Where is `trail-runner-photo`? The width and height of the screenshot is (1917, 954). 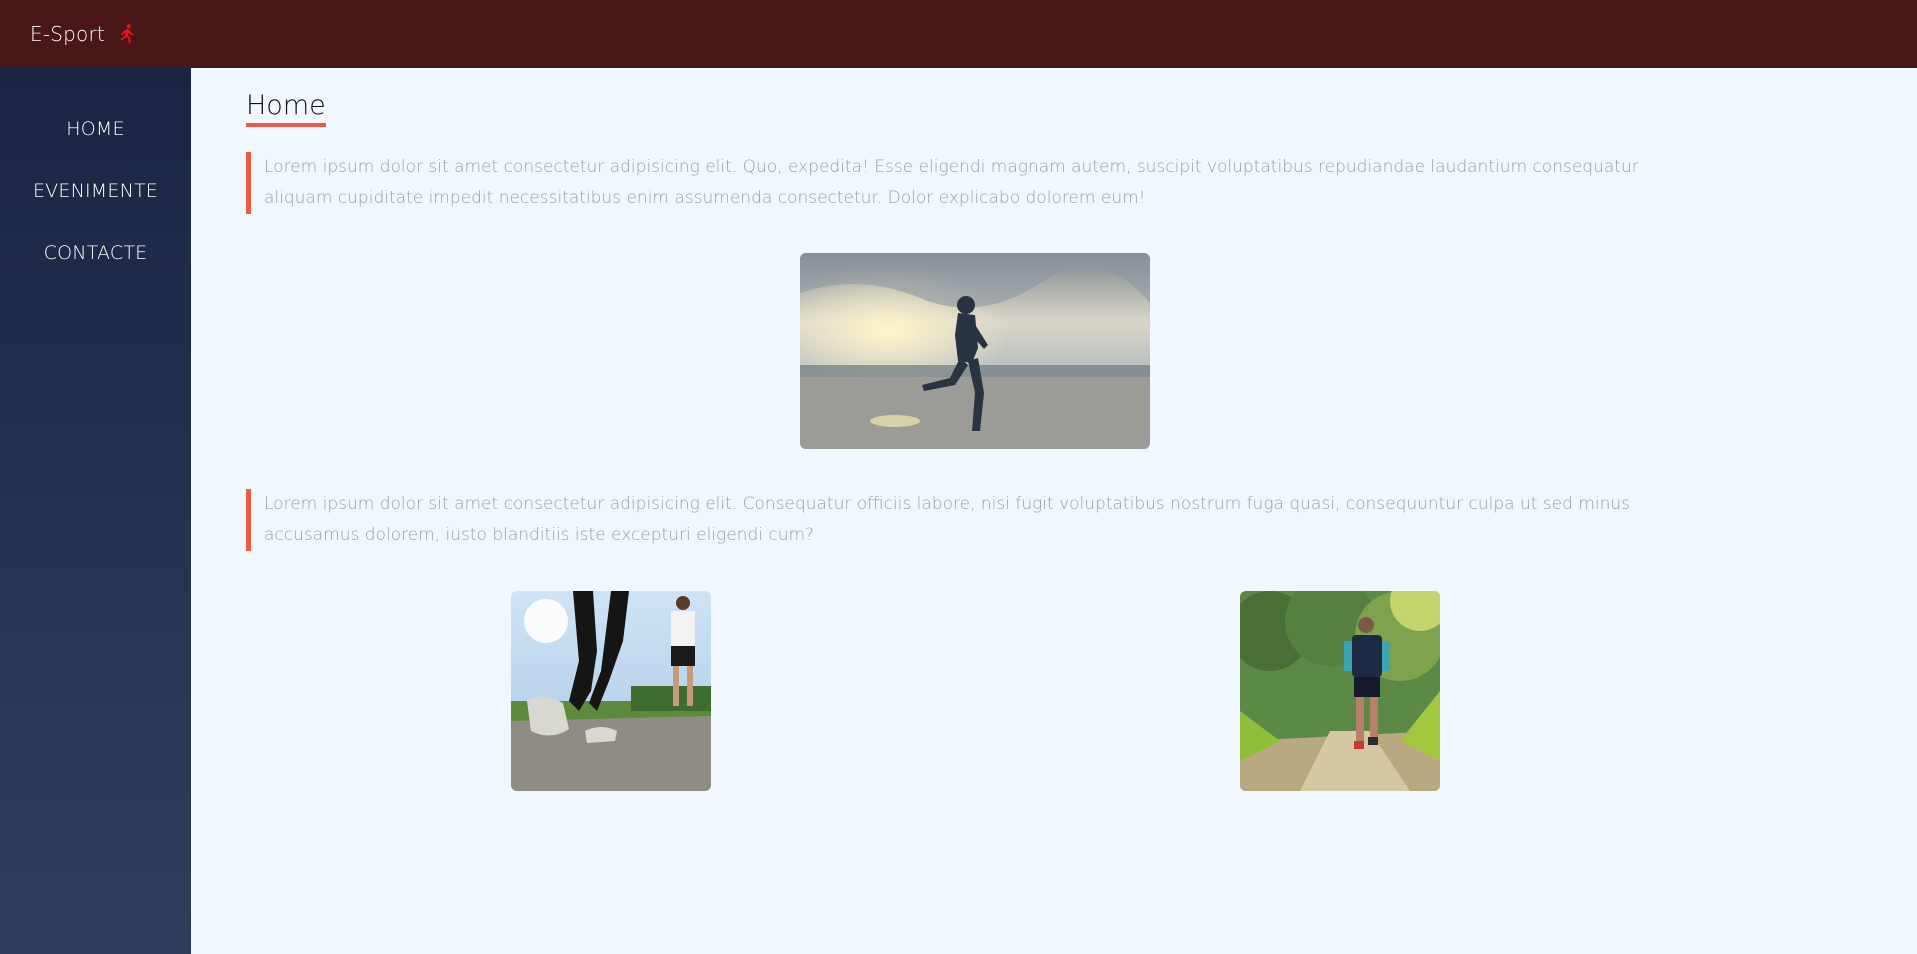
trail-runner-photo is located at coordinates (1340, 691).